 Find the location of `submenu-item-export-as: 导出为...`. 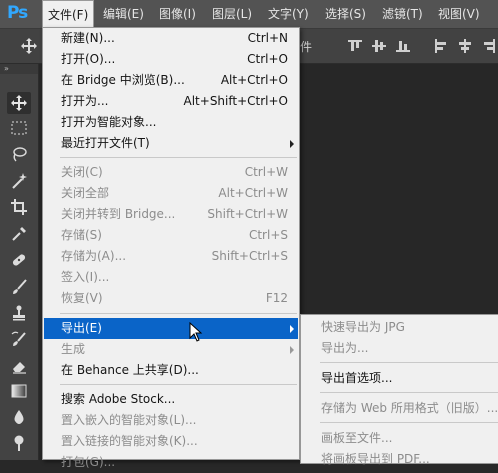

submenu-item-export-as: 导出为... is located at coordinates (400, 348).